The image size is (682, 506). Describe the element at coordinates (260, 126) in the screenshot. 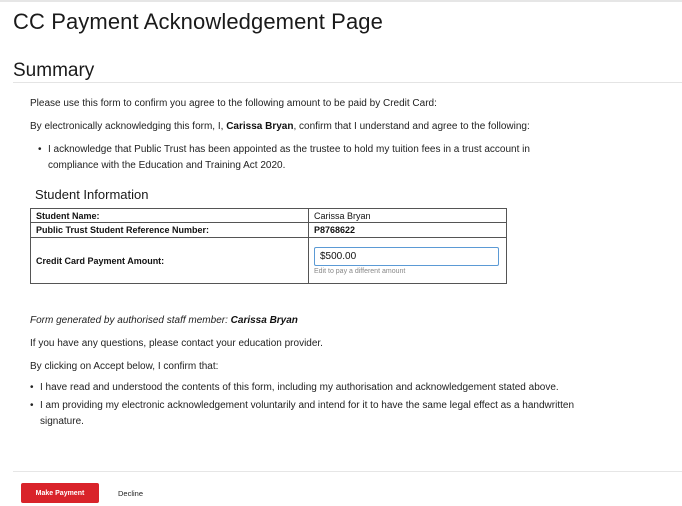

I see `ack-name: Carissa Bryan` at that location.